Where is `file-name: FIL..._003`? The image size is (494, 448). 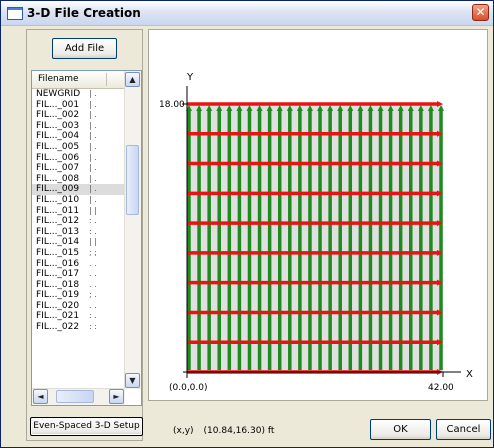 file-name: FIL..._003 is located at coordinates (58, 125).